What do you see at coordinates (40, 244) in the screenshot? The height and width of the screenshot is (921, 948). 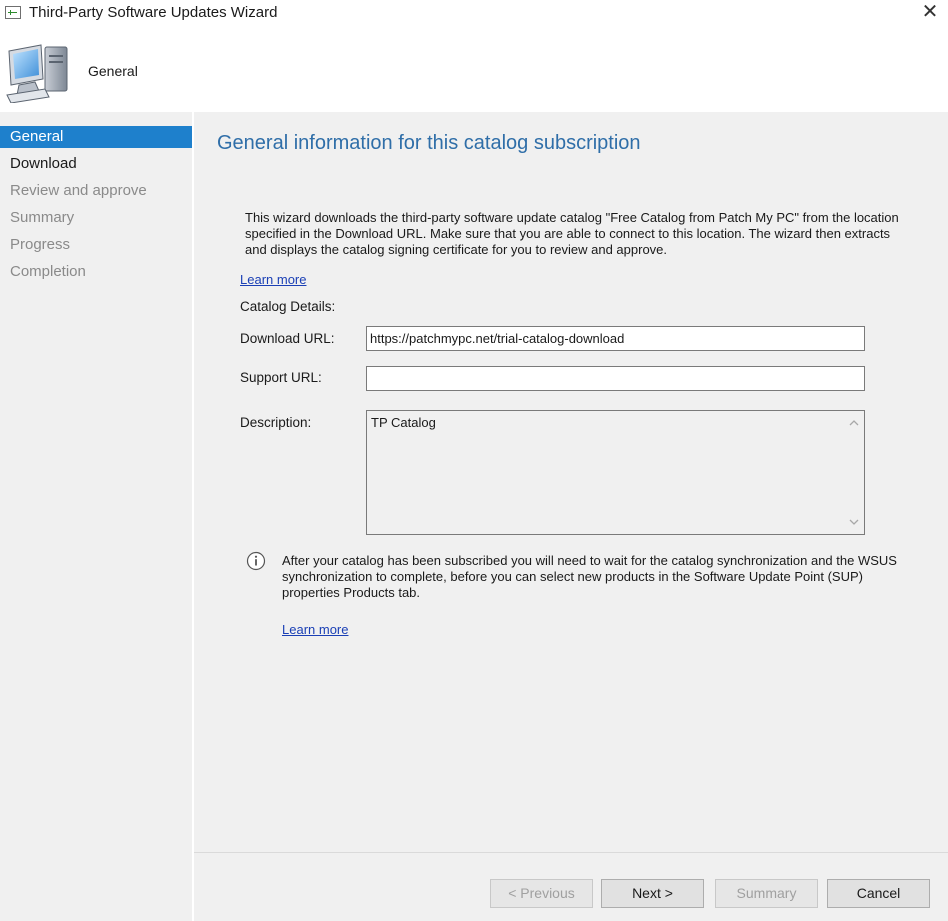 I see `step-progress: Progress` at bounding box center [40, 244].